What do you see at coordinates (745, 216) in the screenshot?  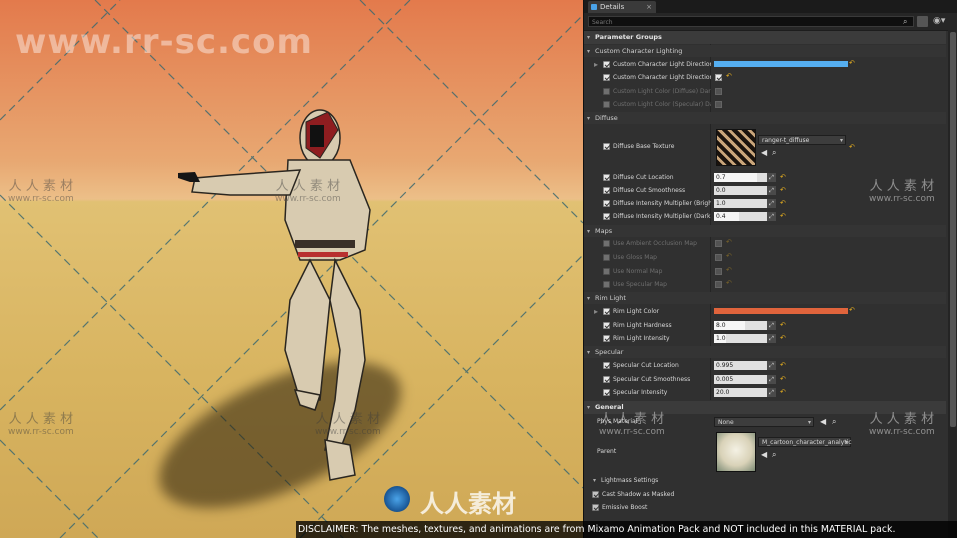 I see `number-field: 0.4 ⤢` at bounding box center [745, 216].